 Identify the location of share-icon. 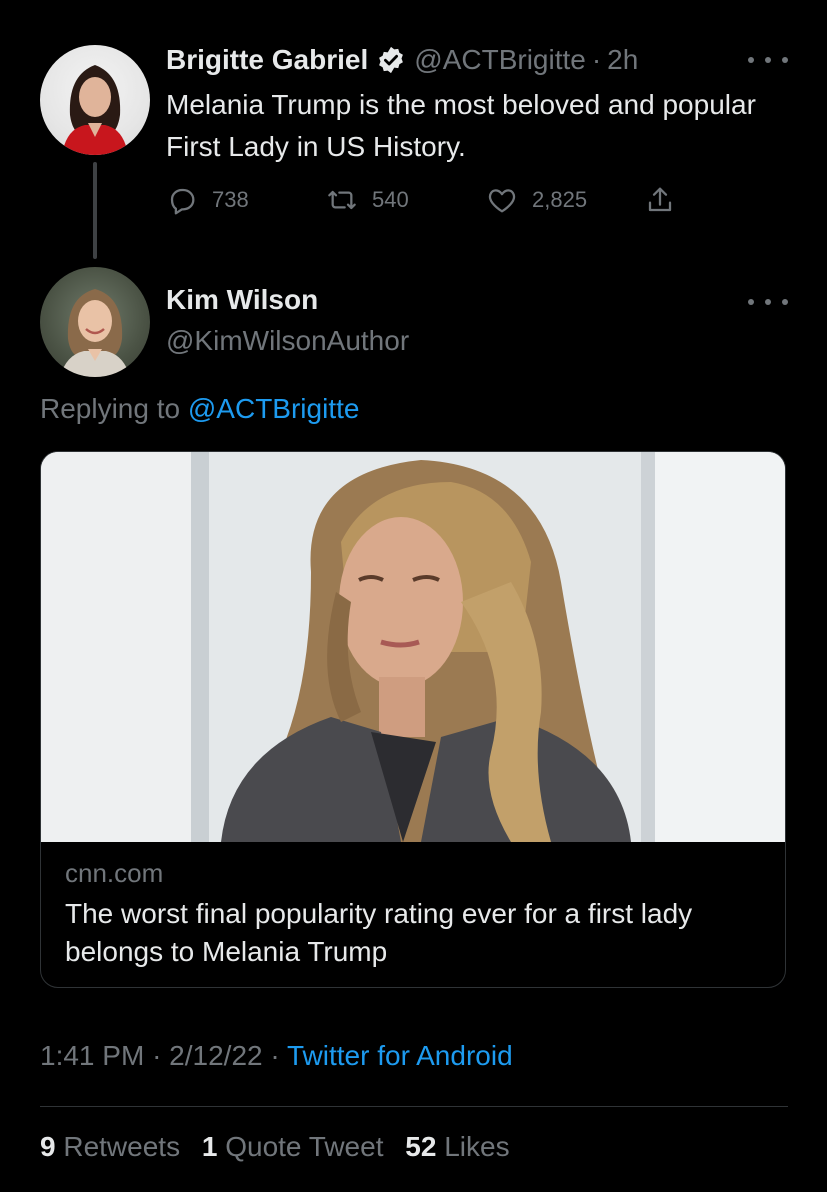
(660, 199).